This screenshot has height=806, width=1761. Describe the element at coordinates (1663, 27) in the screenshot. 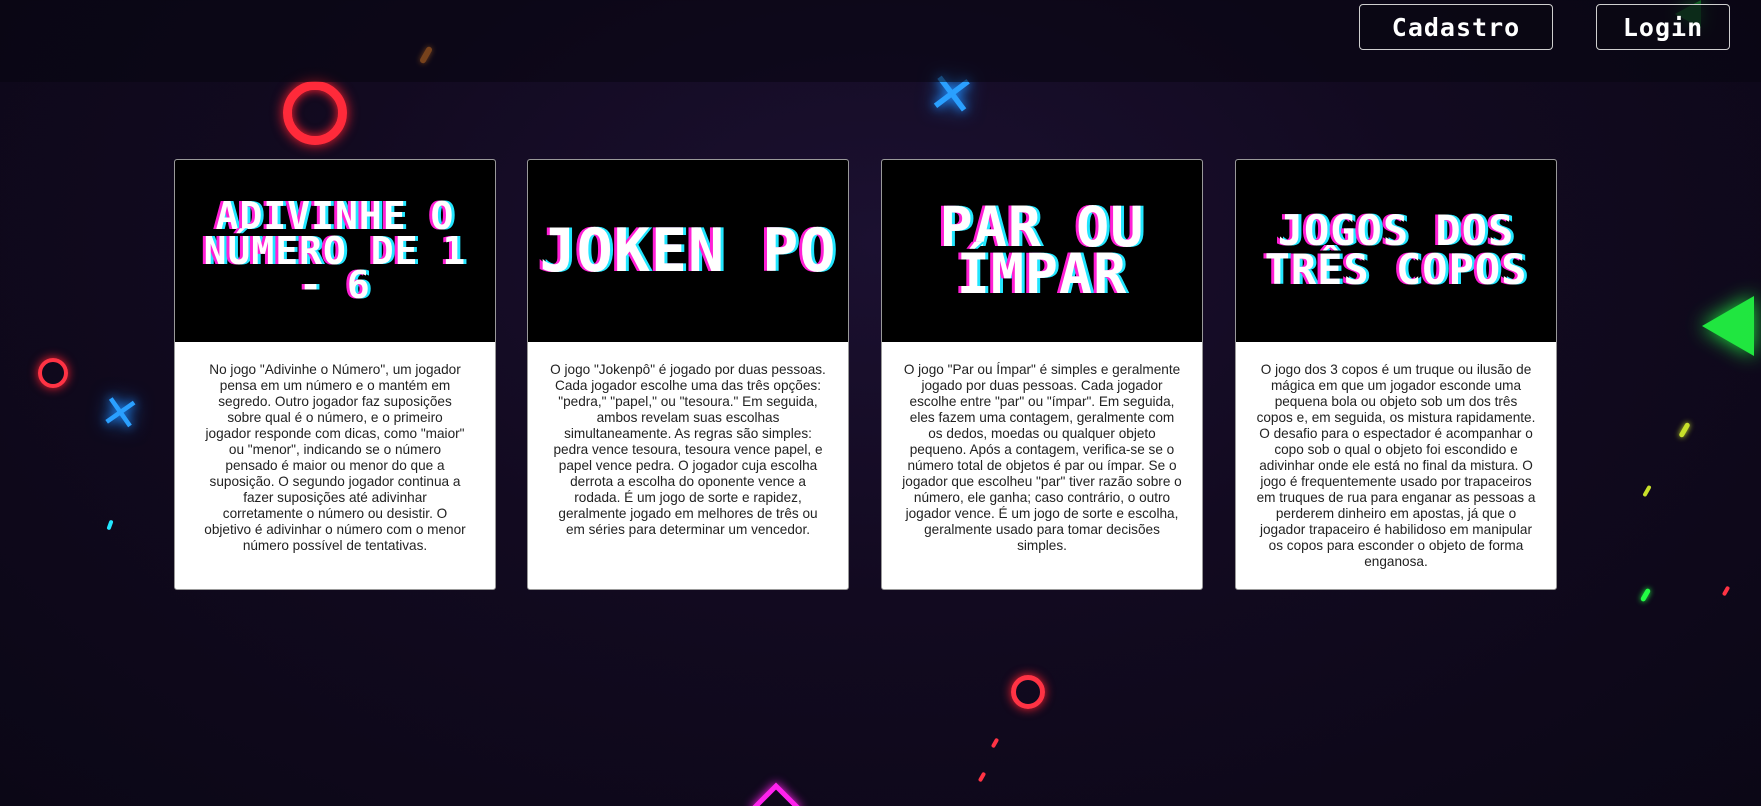

I see `login-button: Login` at that location.